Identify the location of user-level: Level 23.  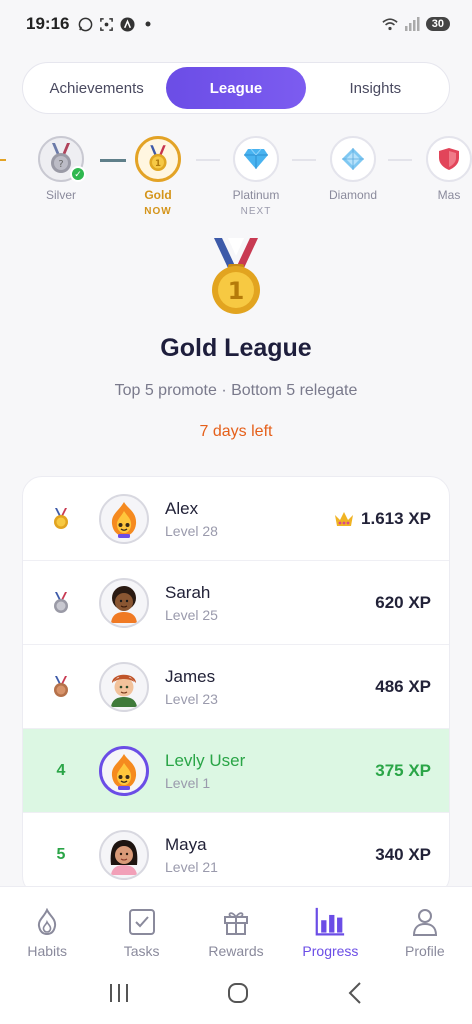
(191, 698).